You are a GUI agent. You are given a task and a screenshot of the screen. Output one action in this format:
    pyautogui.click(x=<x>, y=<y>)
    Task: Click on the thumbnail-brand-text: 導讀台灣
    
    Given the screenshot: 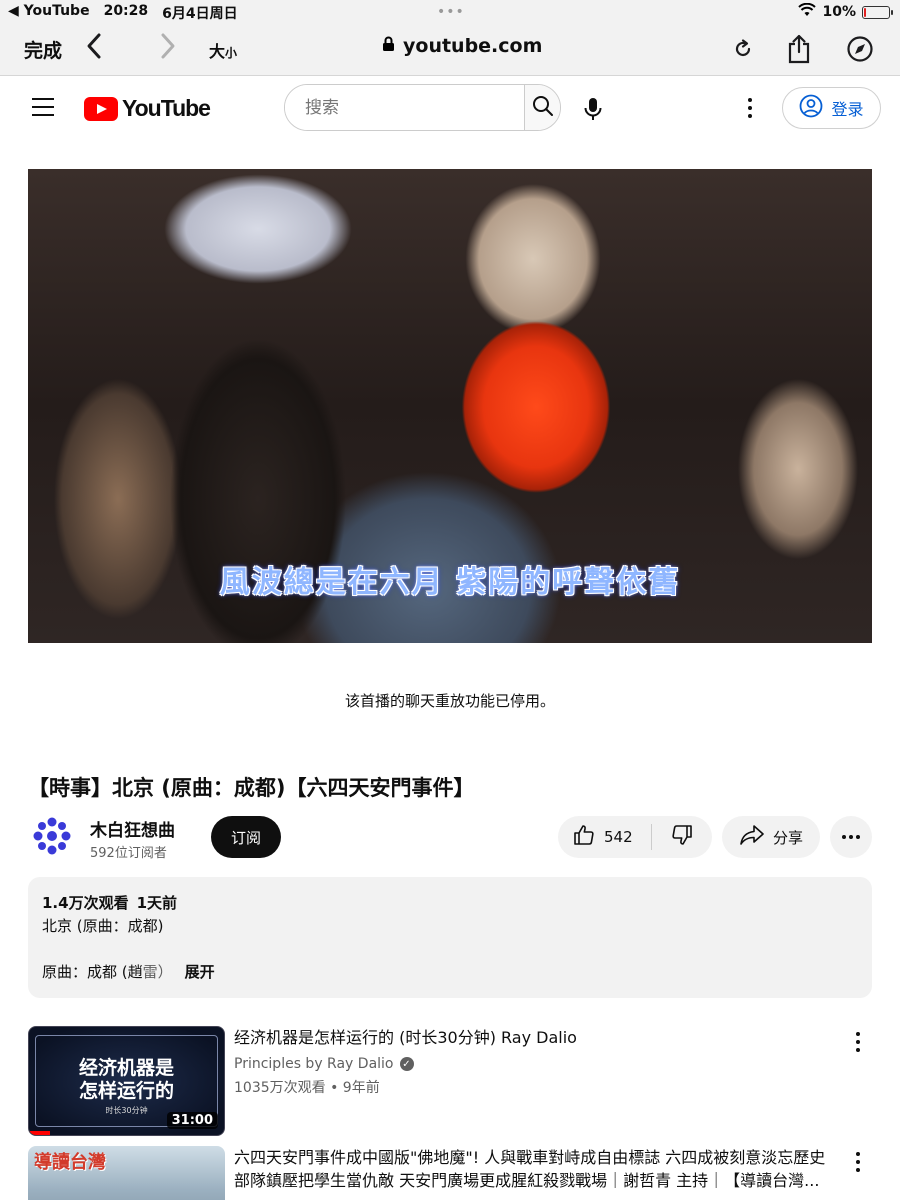 What is the action you would take?
    pyautogui.click(x=70, y=1162)
    